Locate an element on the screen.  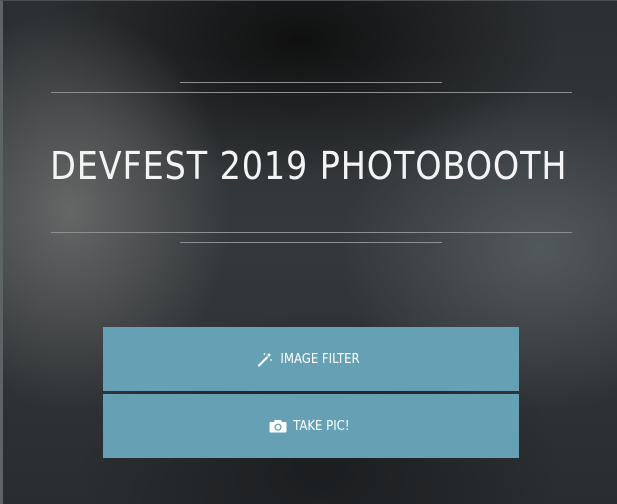
take-pic-button: TAKE PIC! is located at coordinates (311, 426).